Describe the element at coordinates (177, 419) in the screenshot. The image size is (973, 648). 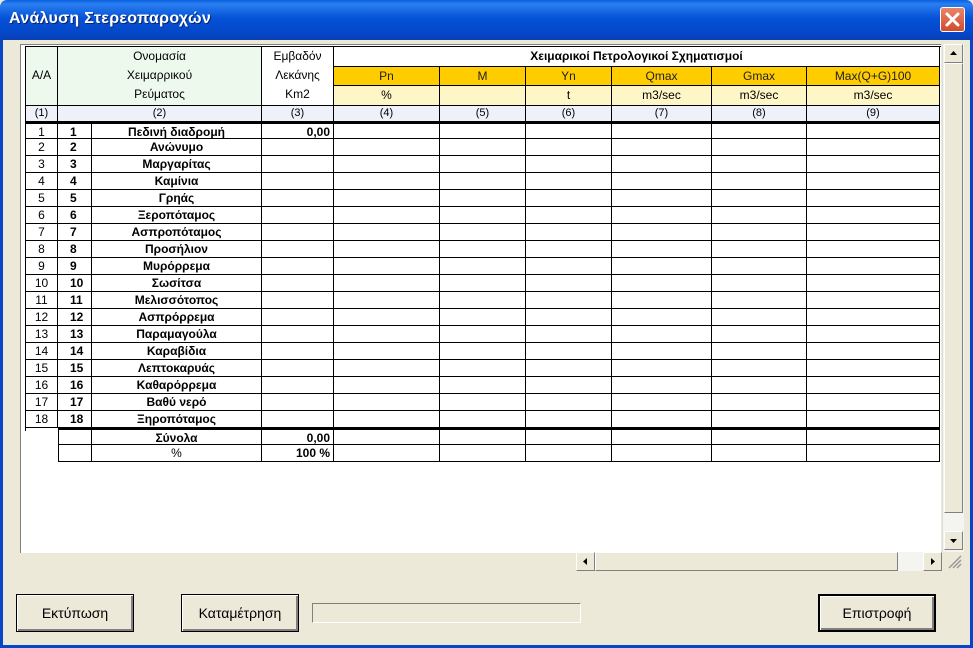
I see `row-name: Ξηροπόταμος` at that location.